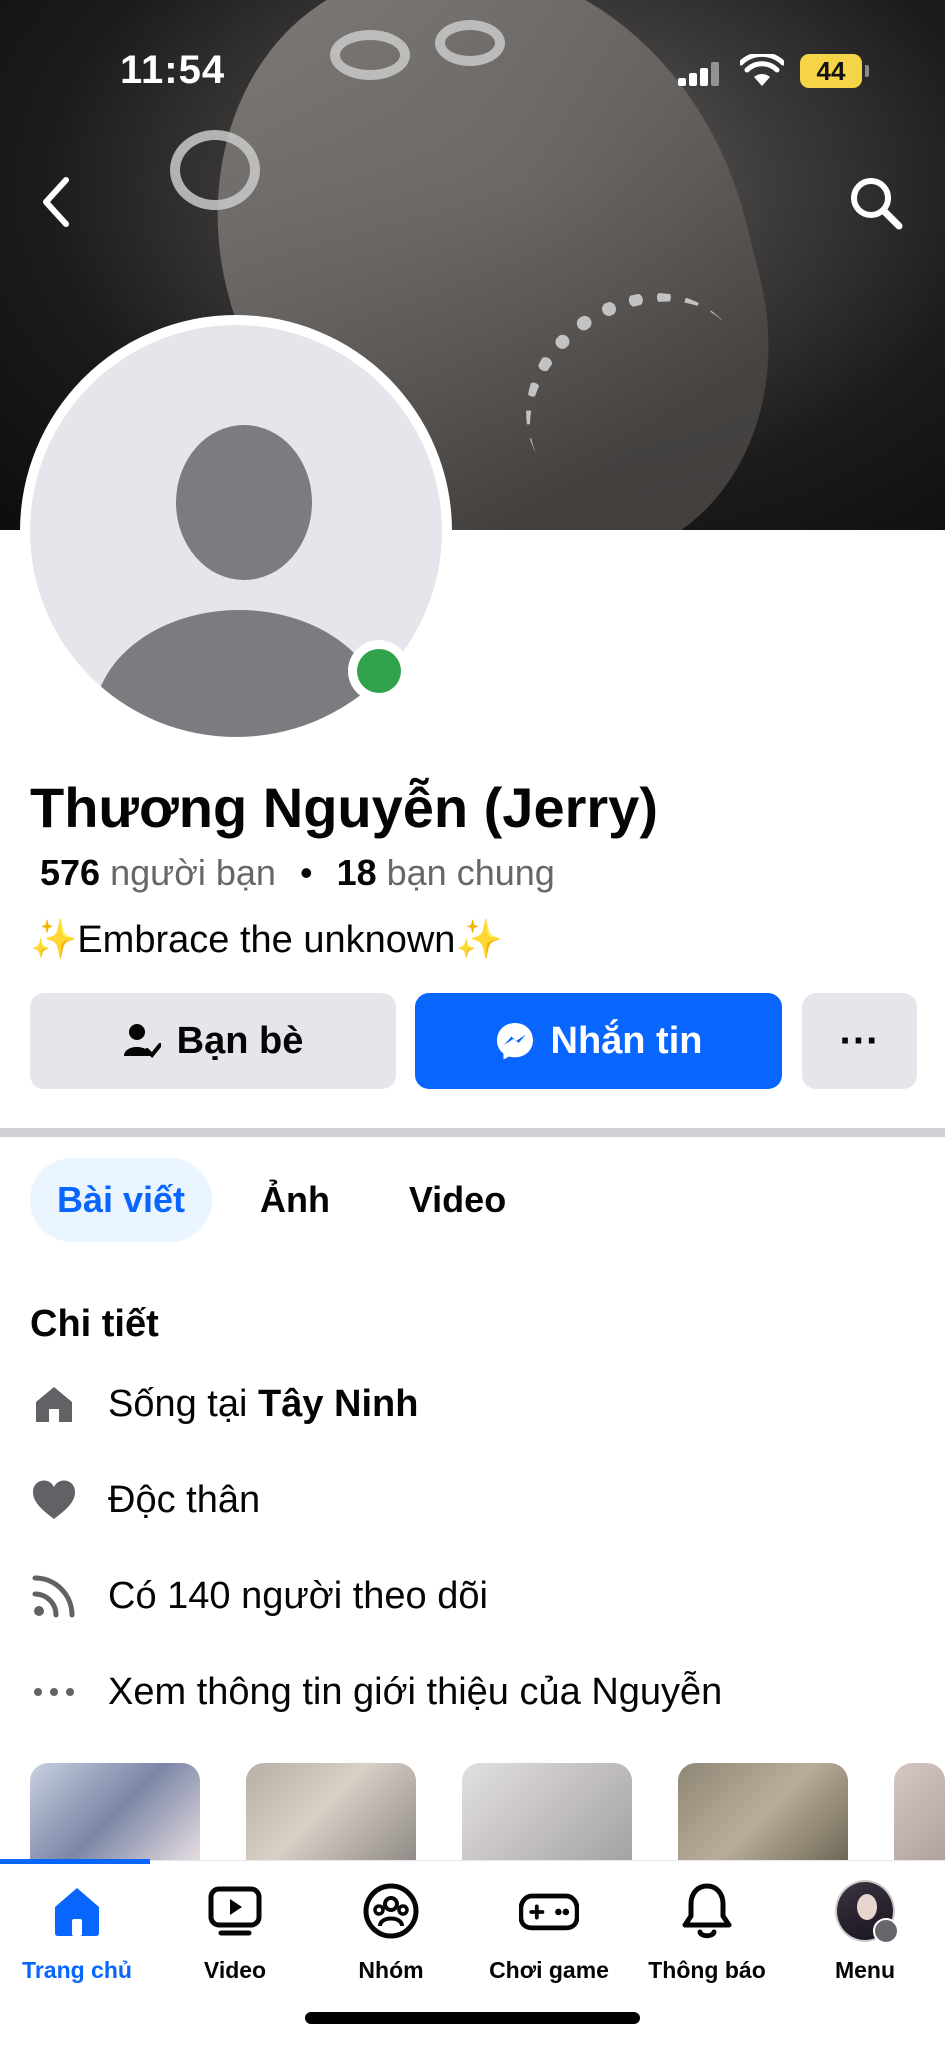 The width and height of the screenshot is (945, 2048). What do you see at coordinates (184, 1499) in the screenshot?
I see `relationship-status: Độc thân` at bounding box center [184, 1499].